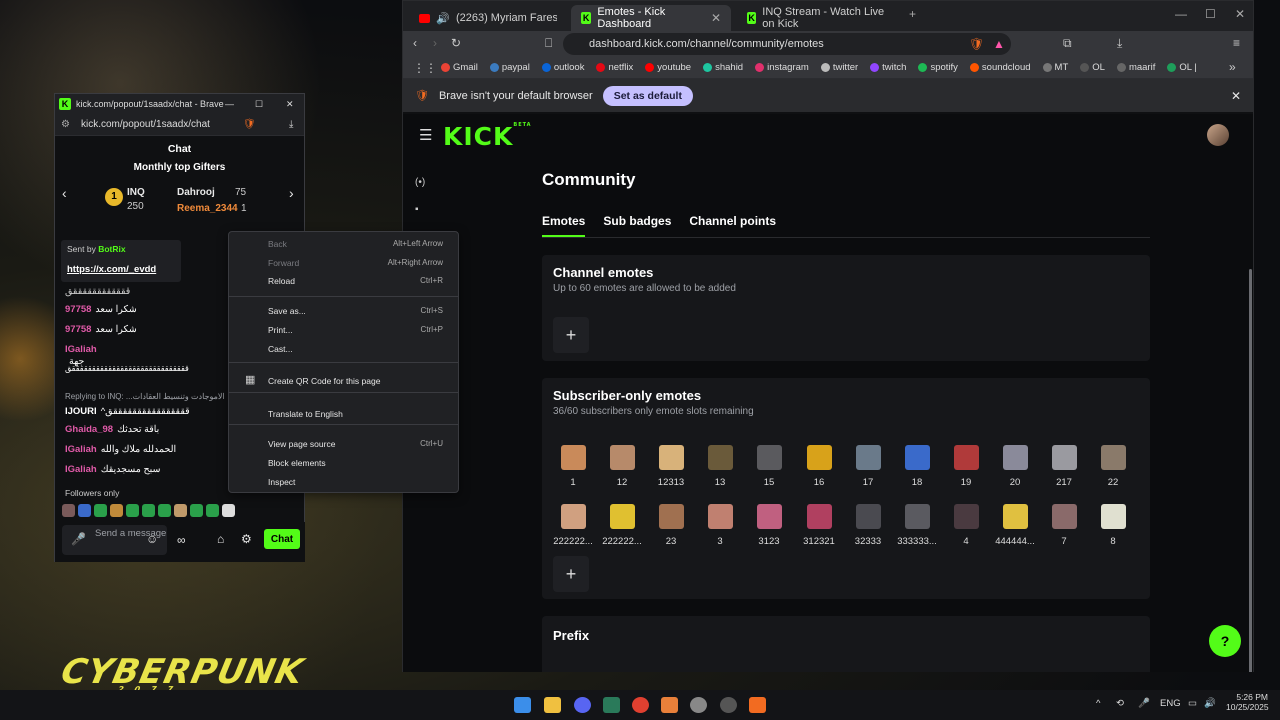  Describe the element at coordinates (571, 335) in the screenshot. I see `add-channel-emote-button: +` at that location.